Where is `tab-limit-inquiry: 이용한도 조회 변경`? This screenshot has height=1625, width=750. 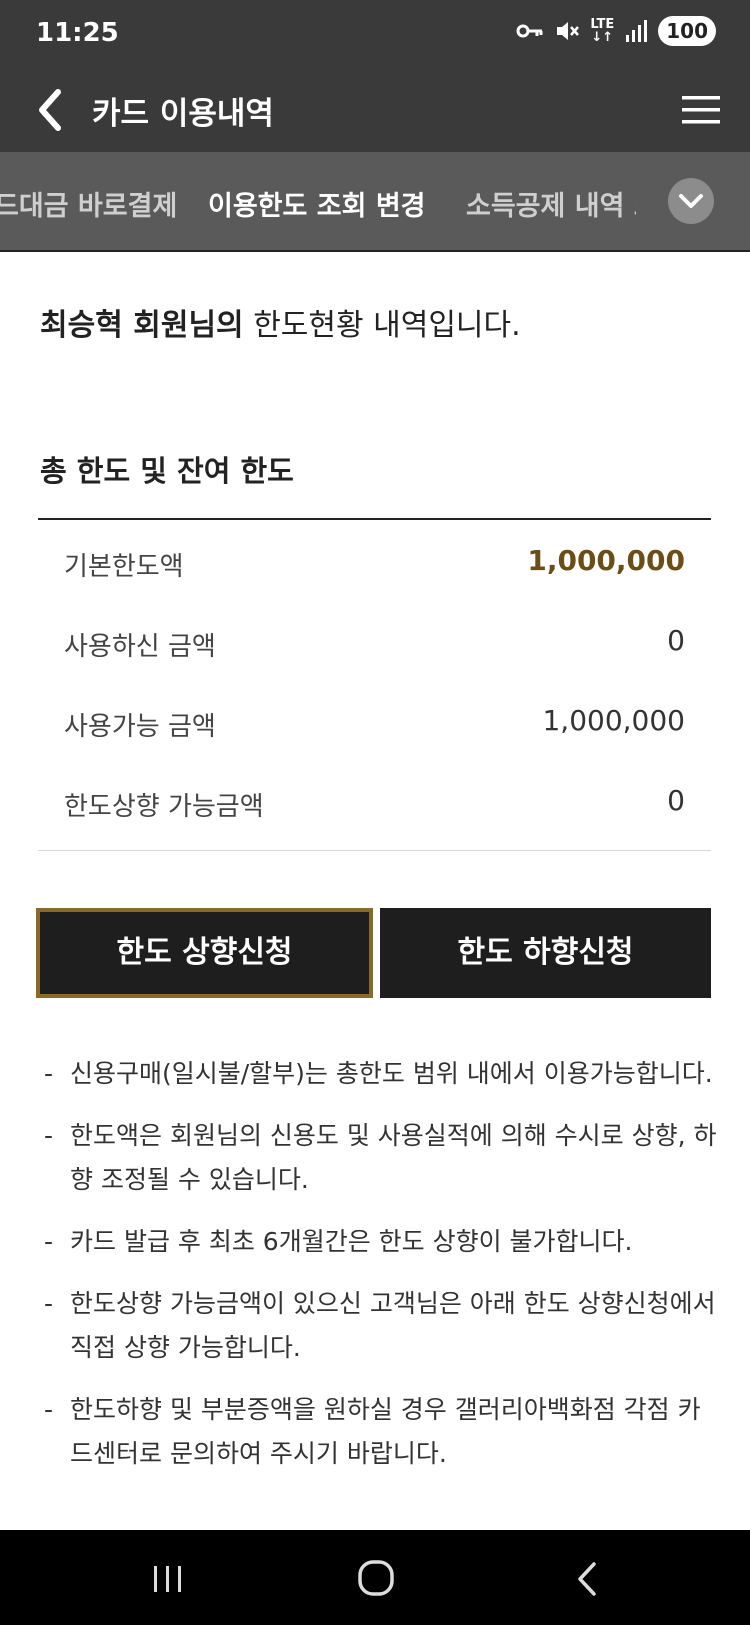
tab-limit-inquiry: 이용한도 조회 변경 is located at coordinates (317, 203).